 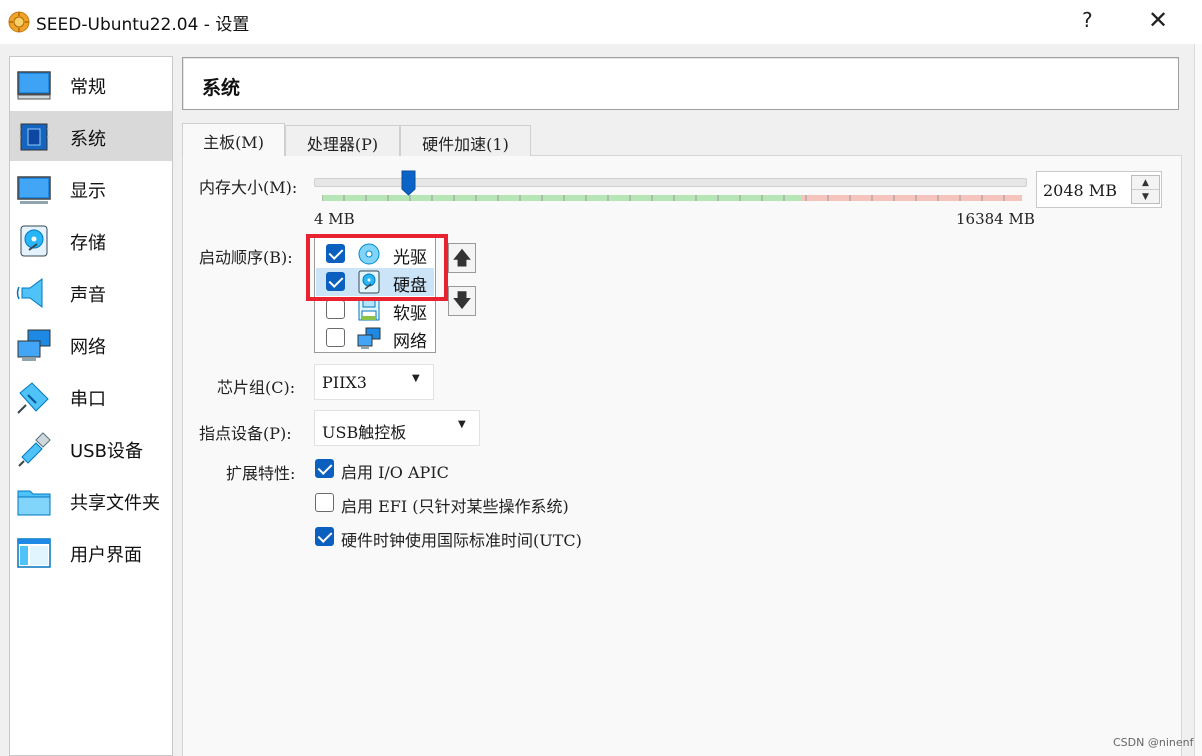 I want to click on sidebar-item-label: 网络, so click(x=88, y=347).